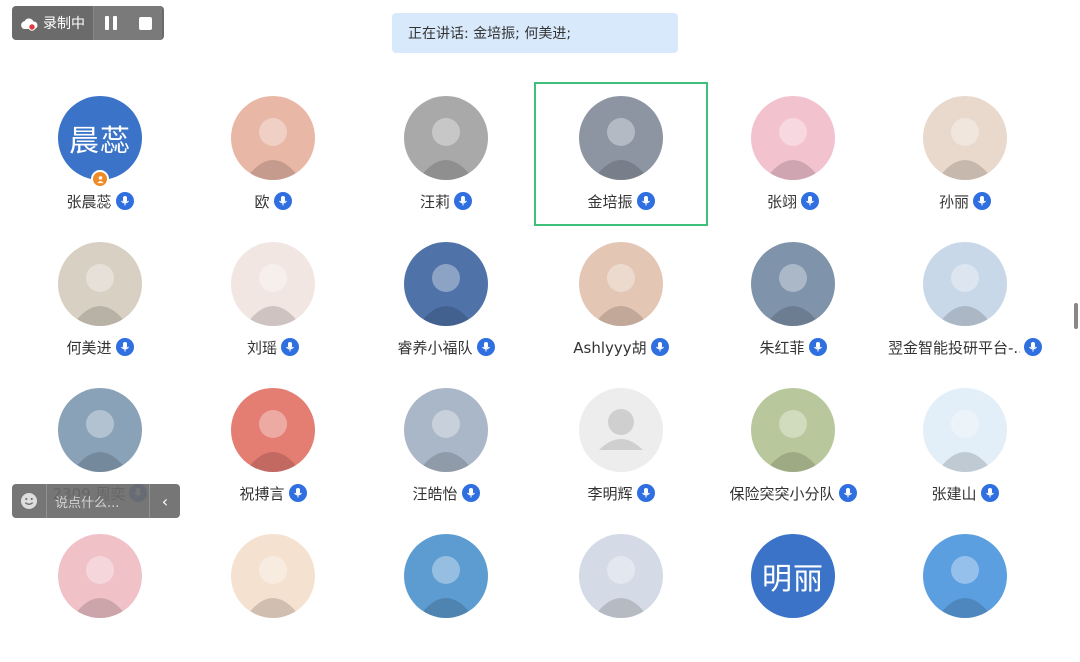 This screenshot has height=662, width=1080. Describe the element at coordinates (64, 24) in the screenshot. I see `recording-label: 录制中` at that location.